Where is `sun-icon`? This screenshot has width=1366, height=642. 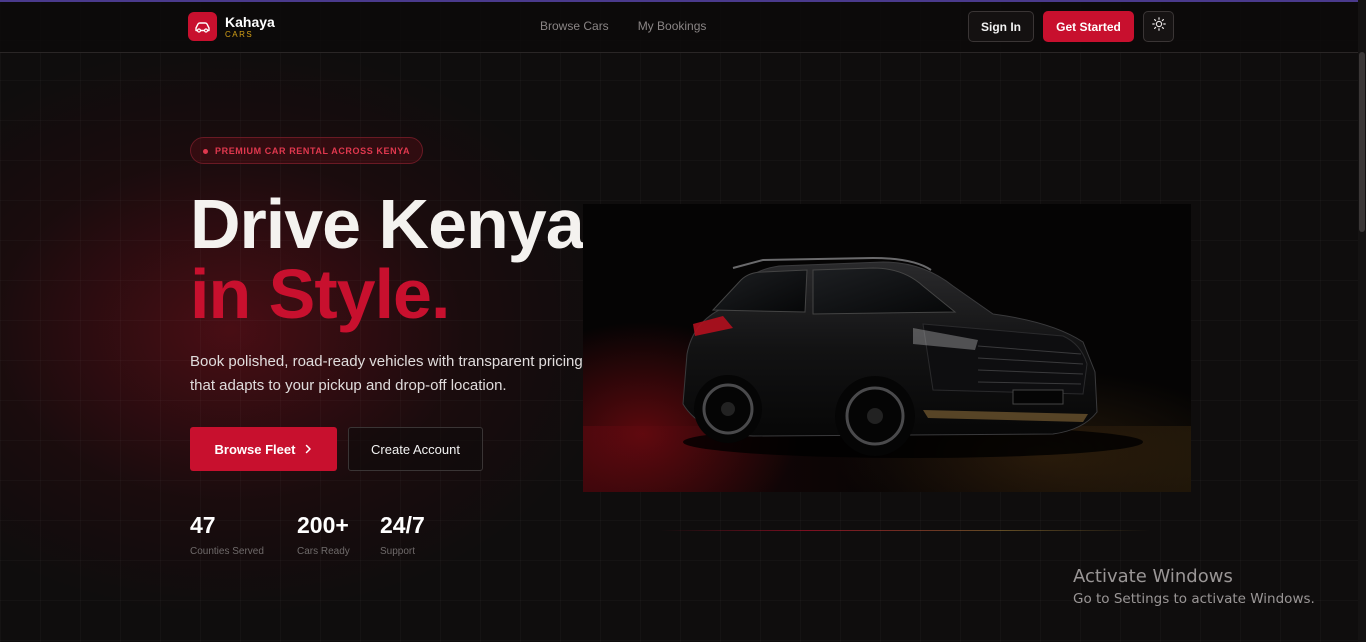
sun-icon is located at coordinates (1158, 26).